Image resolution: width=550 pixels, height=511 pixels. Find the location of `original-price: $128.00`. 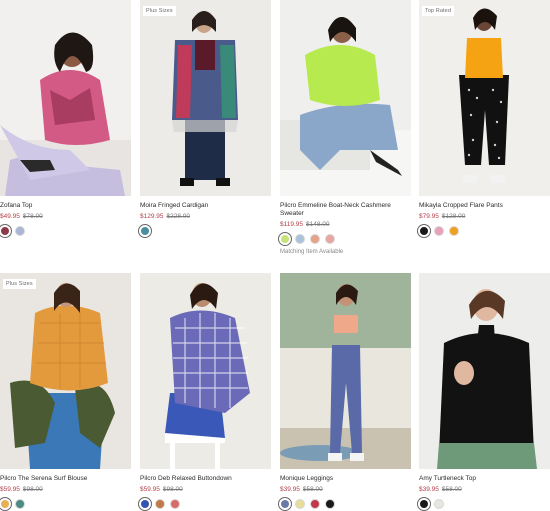

original-price: $128.00 is located at coordinates (453, 216).